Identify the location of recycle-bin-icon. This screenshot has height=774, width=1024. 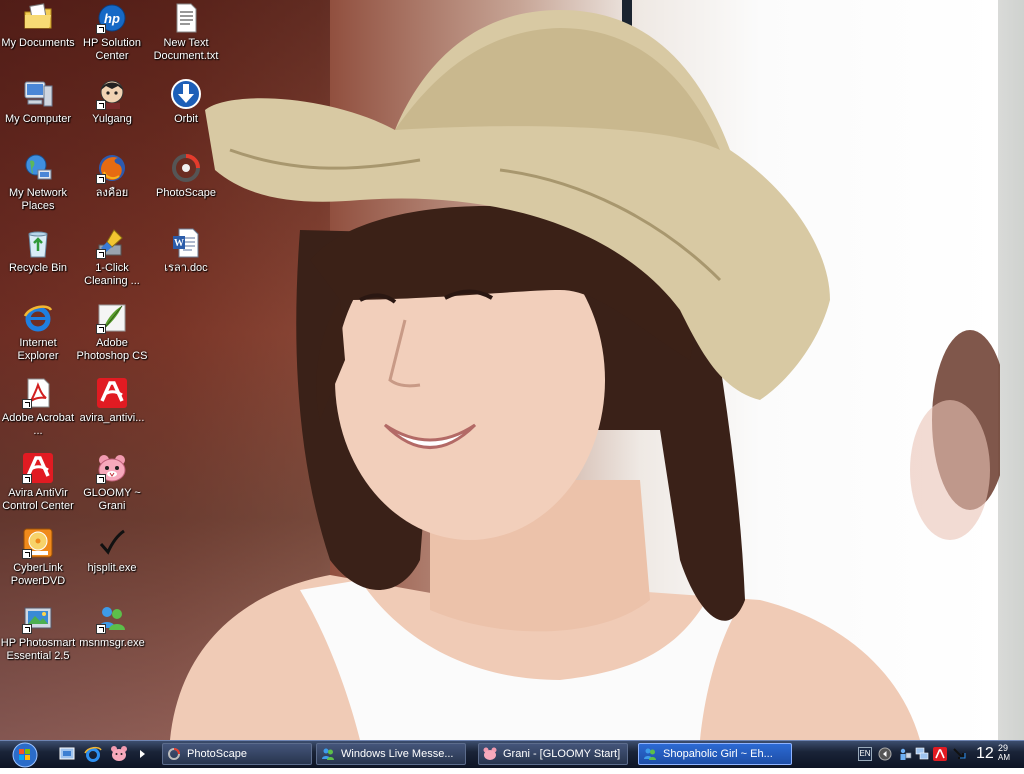
(38, 243).